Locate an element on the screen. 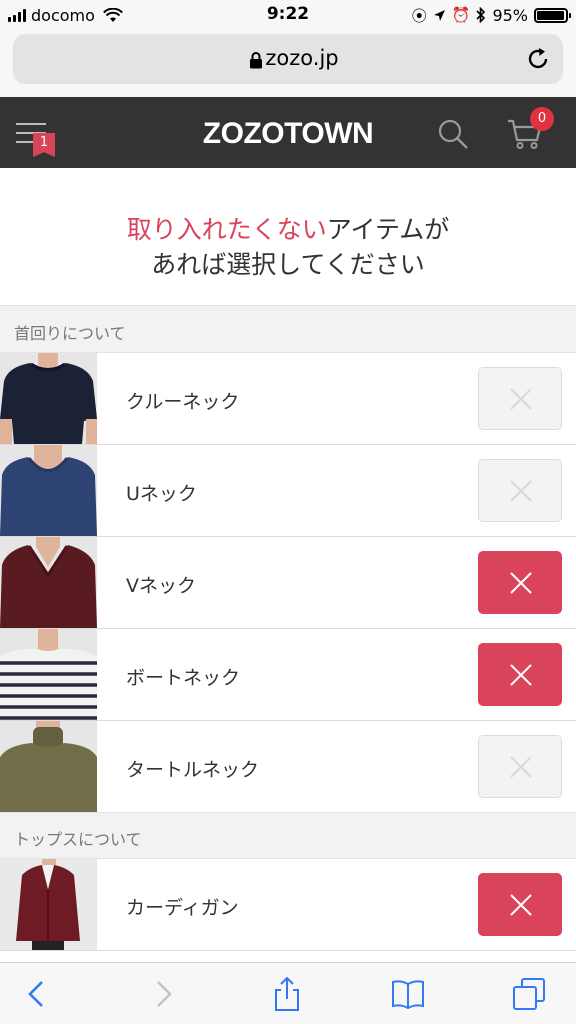 The image size is (576, 1024). page-heading: 取り入れたくないアイテムが あれば選択してください is located at coordinates (288, 236).